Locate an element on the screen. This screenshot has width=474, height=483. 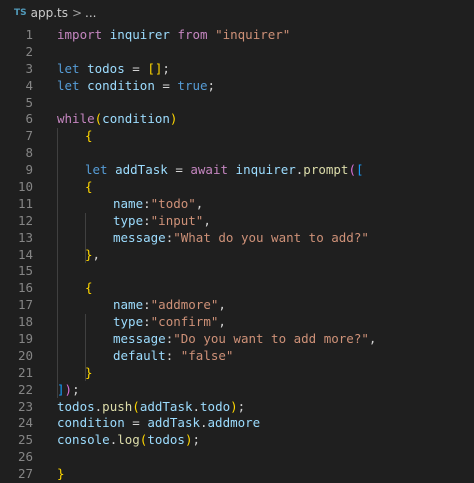
breadcrumb-file: app.ts is located at coordinates (49, 13).